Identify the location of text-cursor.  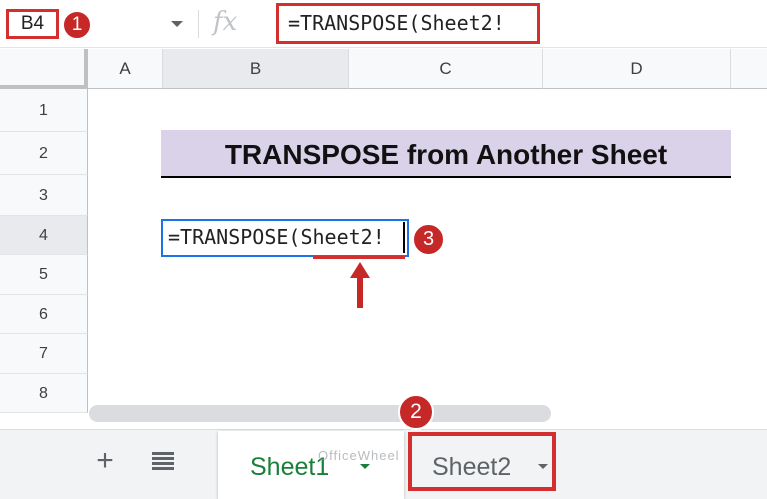
(404, 237).